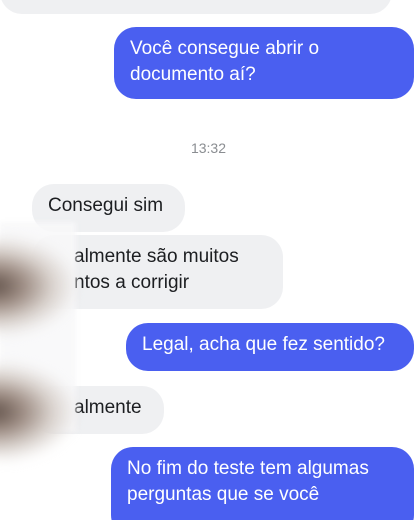 This screenshot has width=417, height=520. What do you see at coordinates (248, 468) in the screenshot?
I see `message-text: No fim do teste tem algumas` at bounding box center [248, 468].